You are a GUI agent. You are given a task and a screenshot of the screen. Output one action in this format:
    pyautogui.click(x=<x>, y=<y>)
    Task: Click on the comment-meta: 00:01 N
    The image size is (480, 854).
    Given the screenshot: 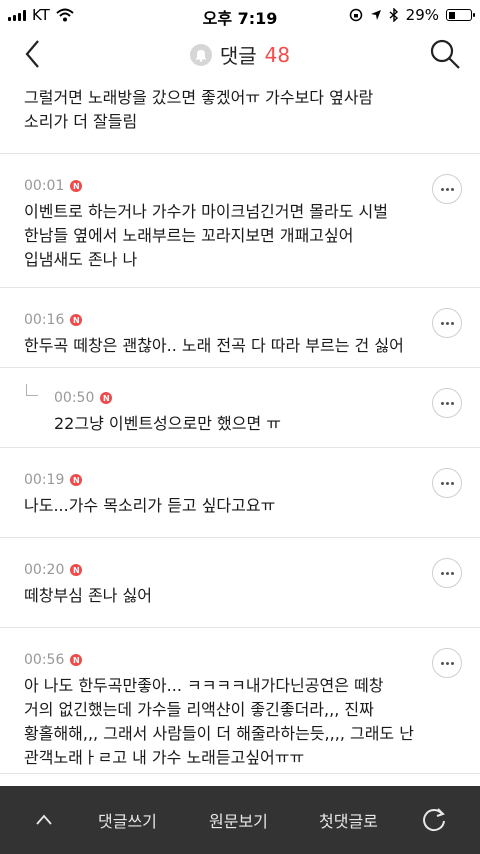 What is the action you would take?
    pyautogui.click(x=53, y=186)
    